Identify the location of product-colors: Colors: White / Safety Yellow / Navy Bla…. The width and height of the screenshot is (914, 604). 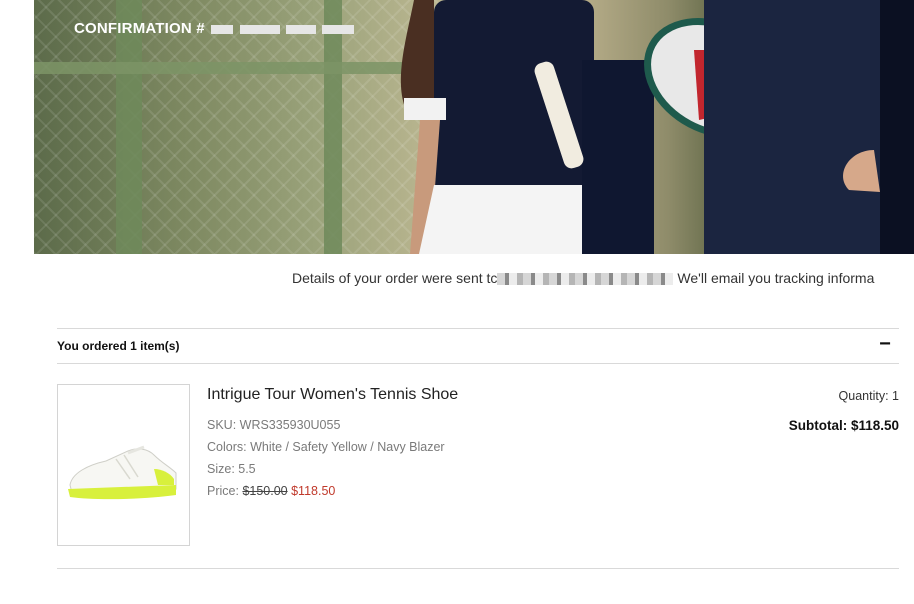
(326, 447).